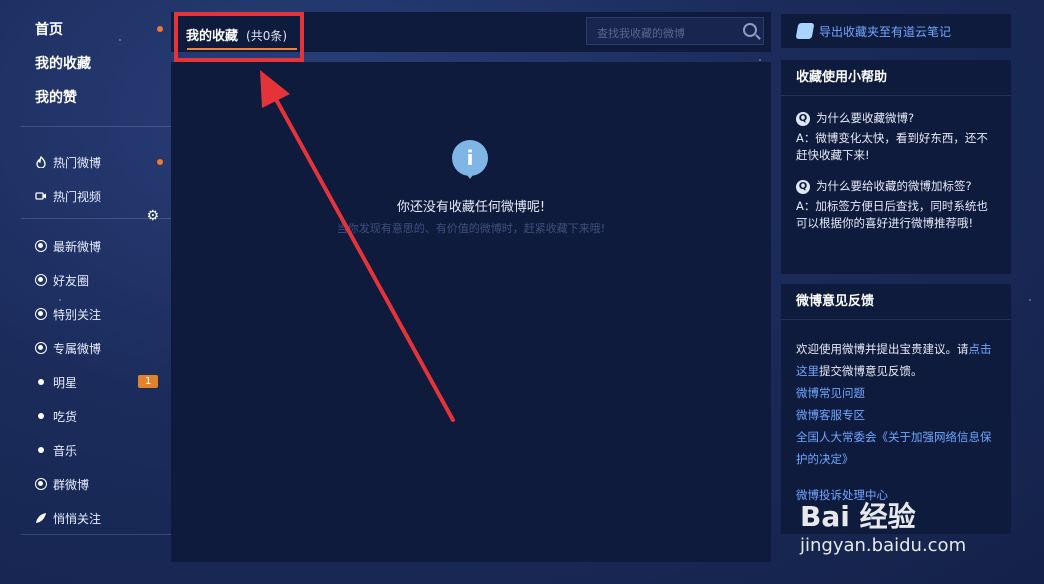  Describe the element at coordinates (96, 69) in the screenshot. I see `nav-item-favorites: 我的收藏` at that location.